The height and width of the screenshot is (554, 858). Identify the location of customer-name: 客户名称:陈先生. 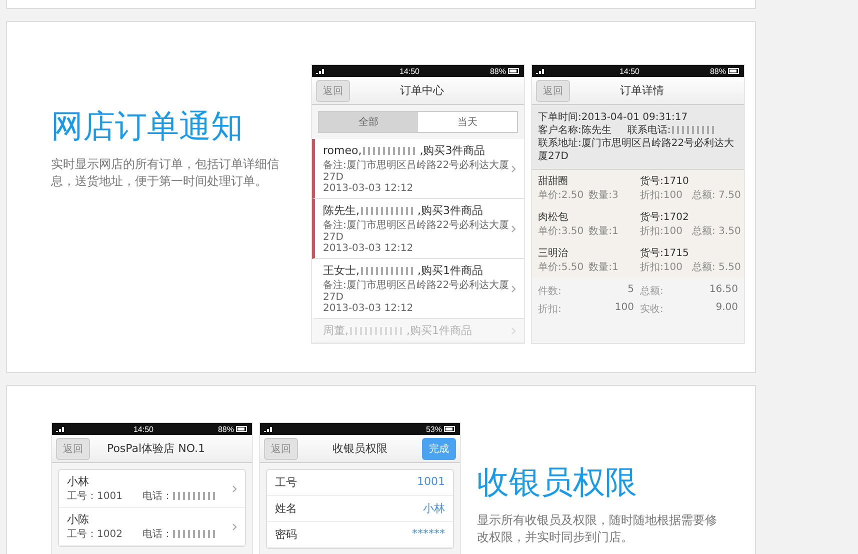
(575, 130).